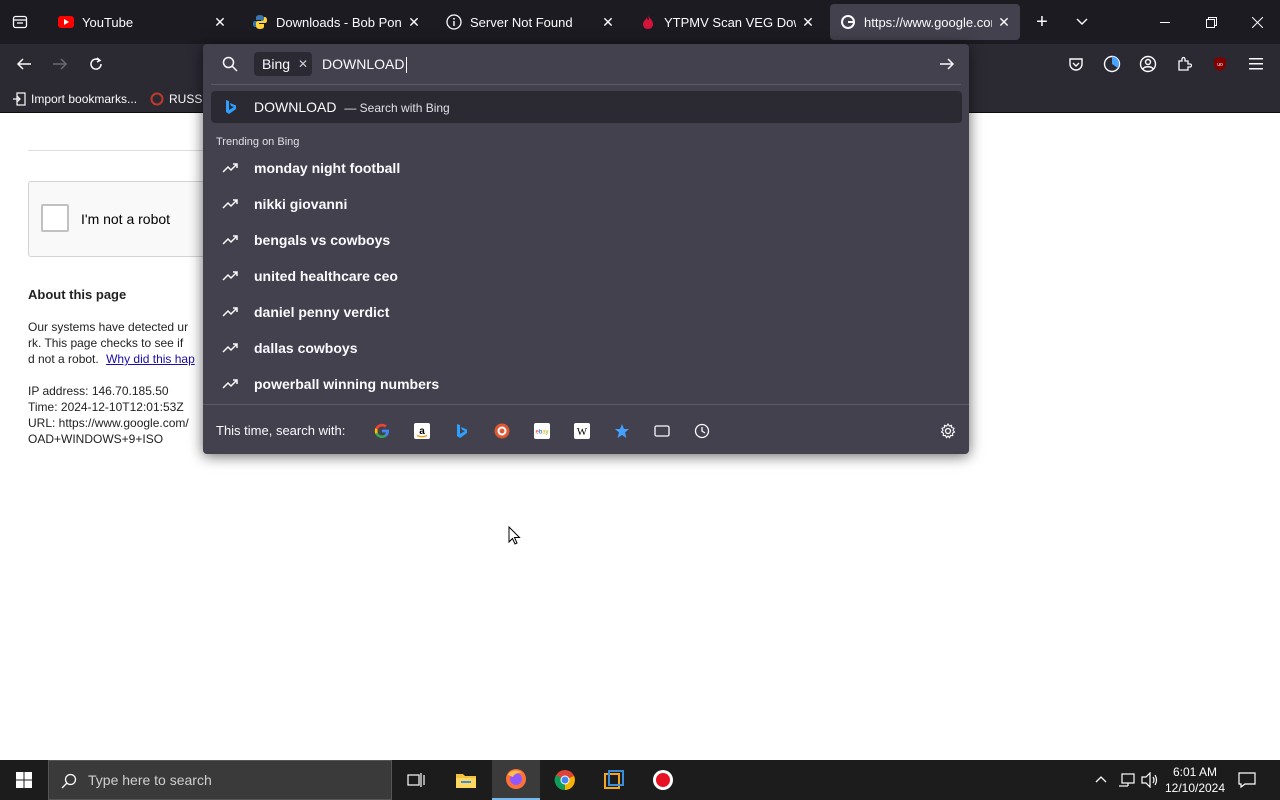  I want to click on duckduckgo-icon, so click(502, 431).